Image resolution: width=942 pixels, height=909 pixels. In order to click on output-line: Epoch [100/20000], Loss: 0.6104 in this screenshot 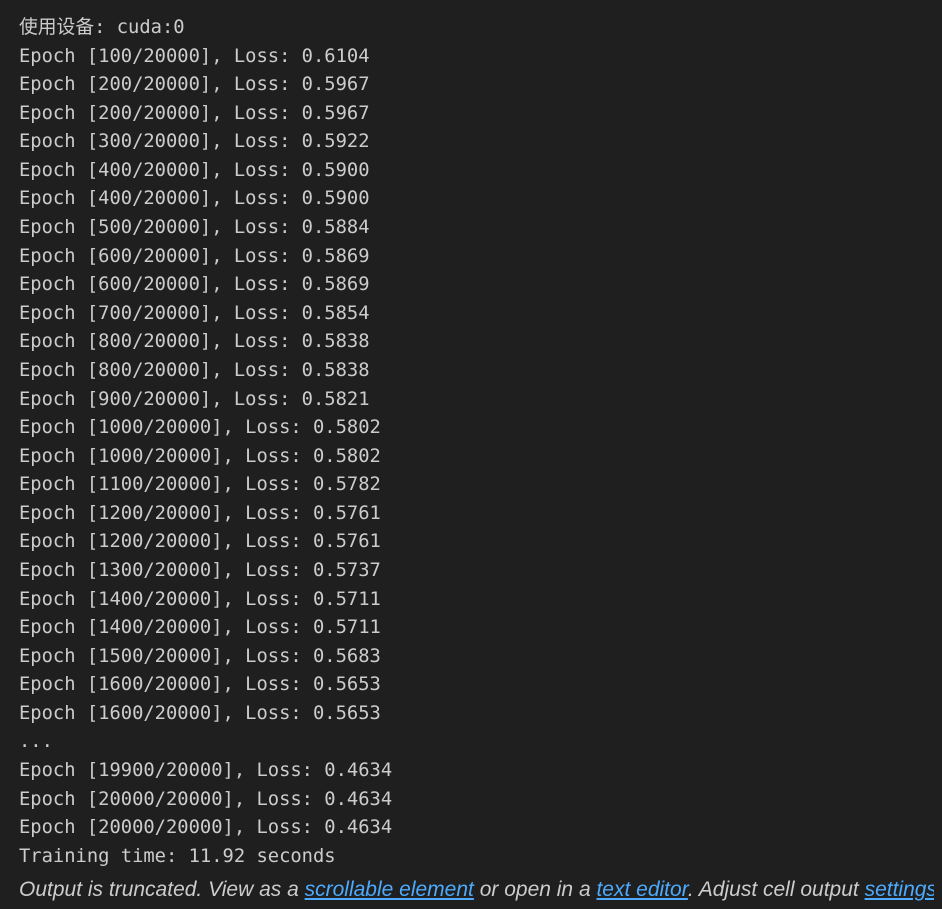, I will do `click(194, 56)`.